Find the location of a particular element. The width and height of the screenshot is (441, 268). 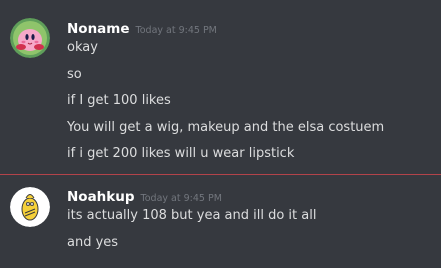

cartoon-character-avatar-icon is located at coordinates (30, 207).